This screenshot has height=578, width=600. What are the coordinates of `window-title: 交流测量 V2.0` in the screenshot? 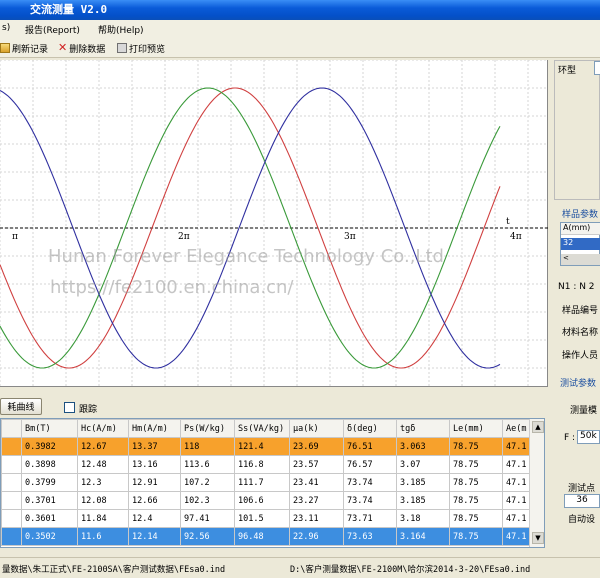 It's located at (69, 9).